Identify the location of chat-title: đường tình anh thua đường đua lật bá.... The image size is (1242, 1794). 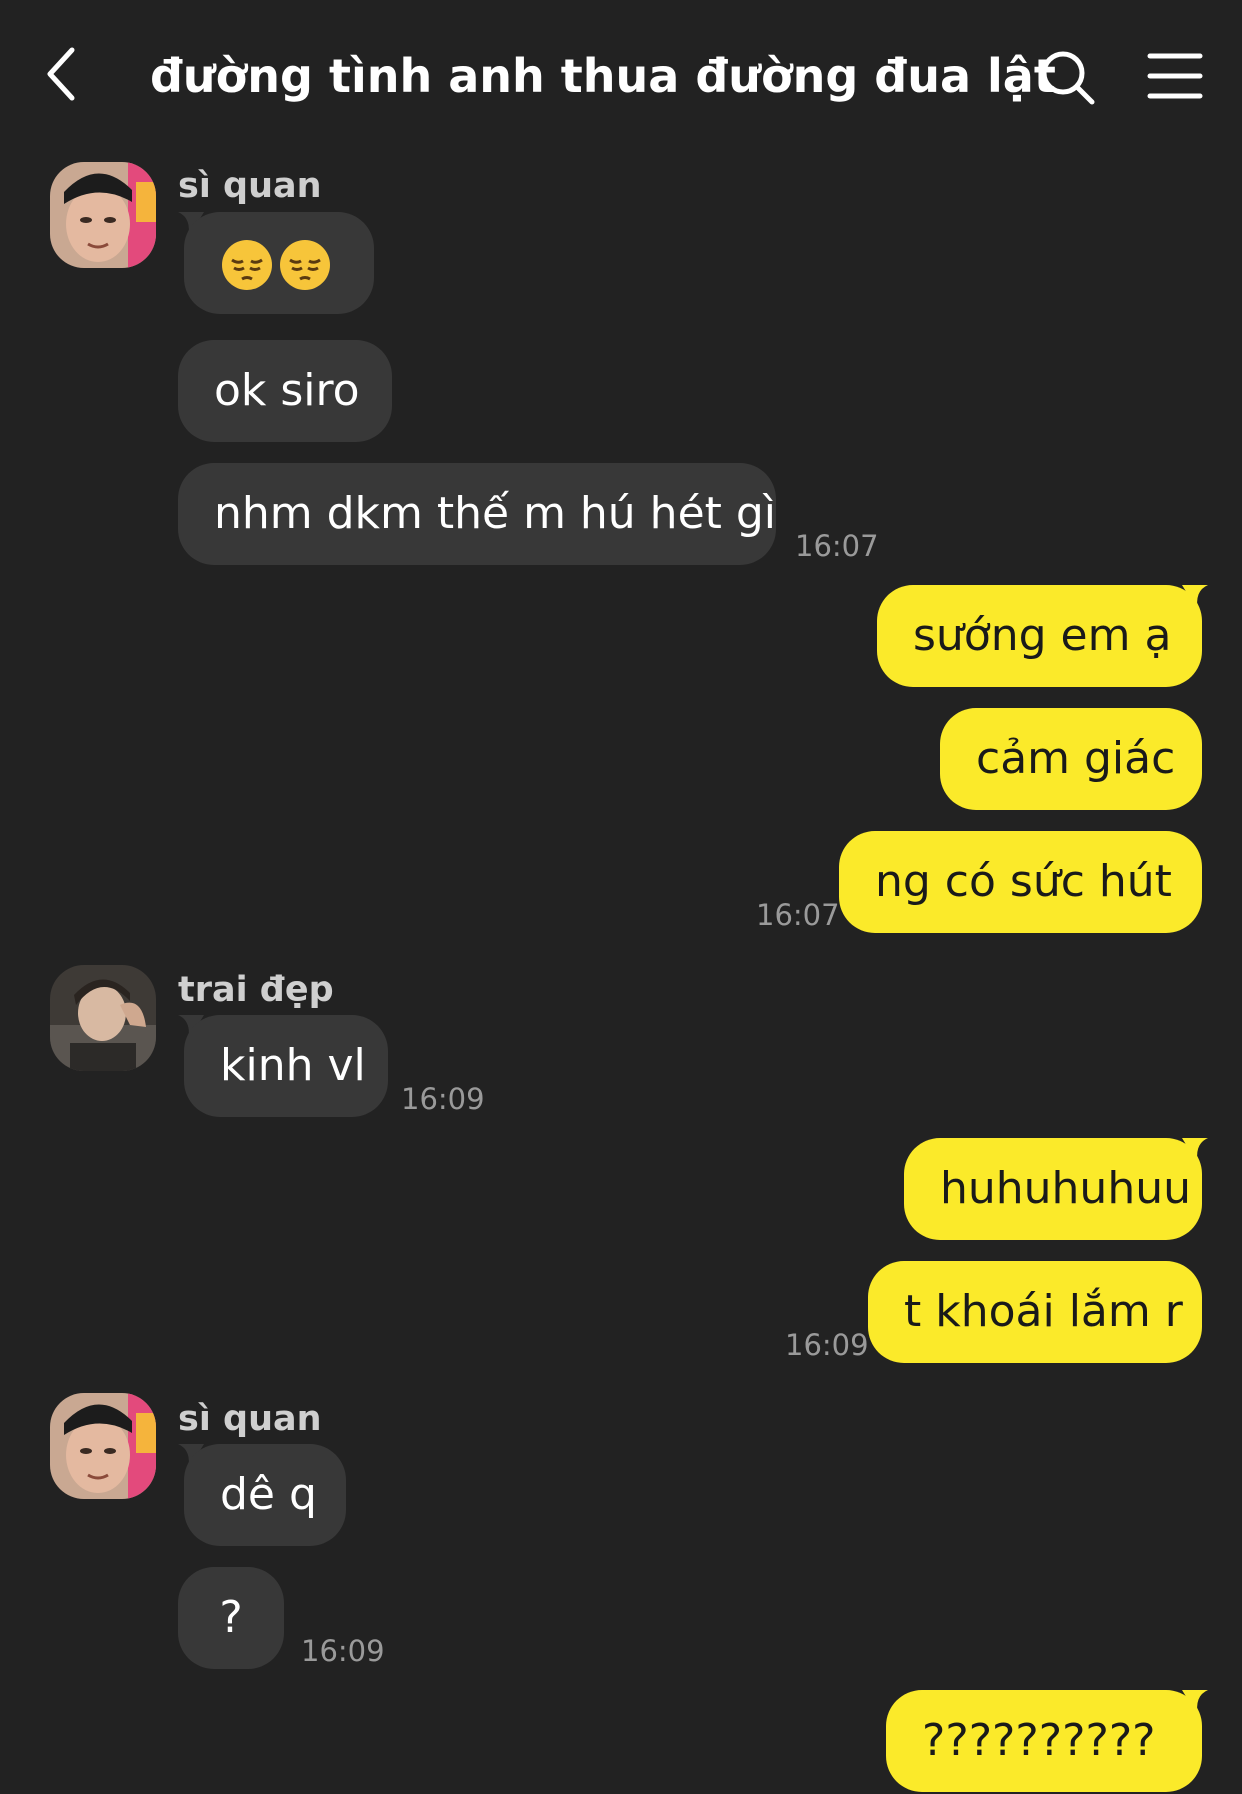
(612, 76).